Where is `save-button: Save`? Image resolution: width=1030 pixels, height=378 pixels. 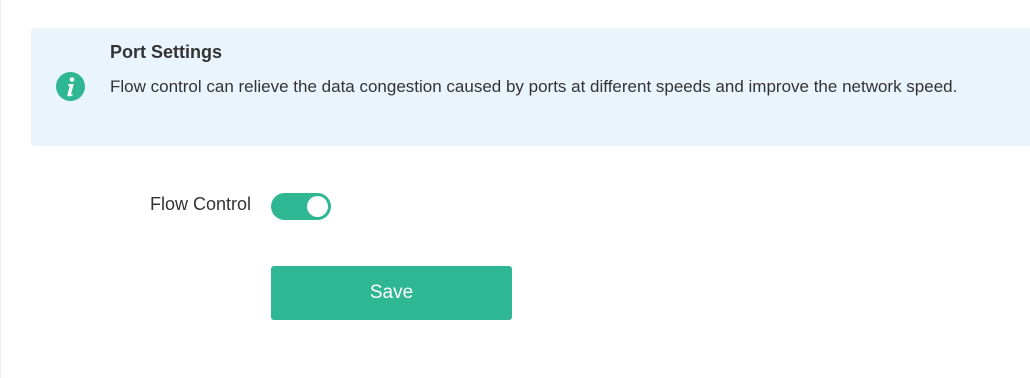 save-button: Save is located at coordinates (391, 293).